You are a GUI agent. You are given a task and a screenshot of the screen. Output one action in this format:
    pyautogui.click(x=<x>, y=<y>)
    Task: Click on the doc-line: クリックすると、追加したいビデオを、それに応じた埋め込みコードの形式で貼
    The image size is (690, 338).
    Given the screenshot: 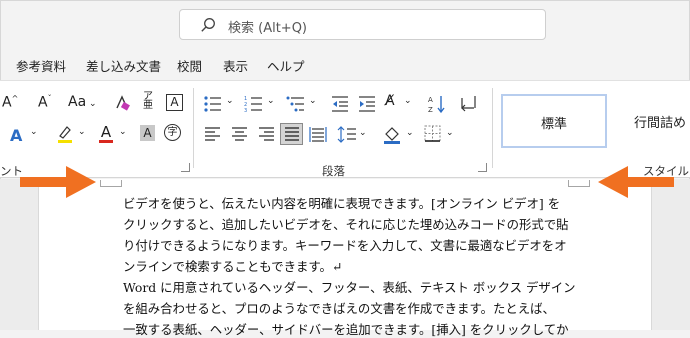 What is the action you would take?
    pyautogui.click(x=346, y=224)
    